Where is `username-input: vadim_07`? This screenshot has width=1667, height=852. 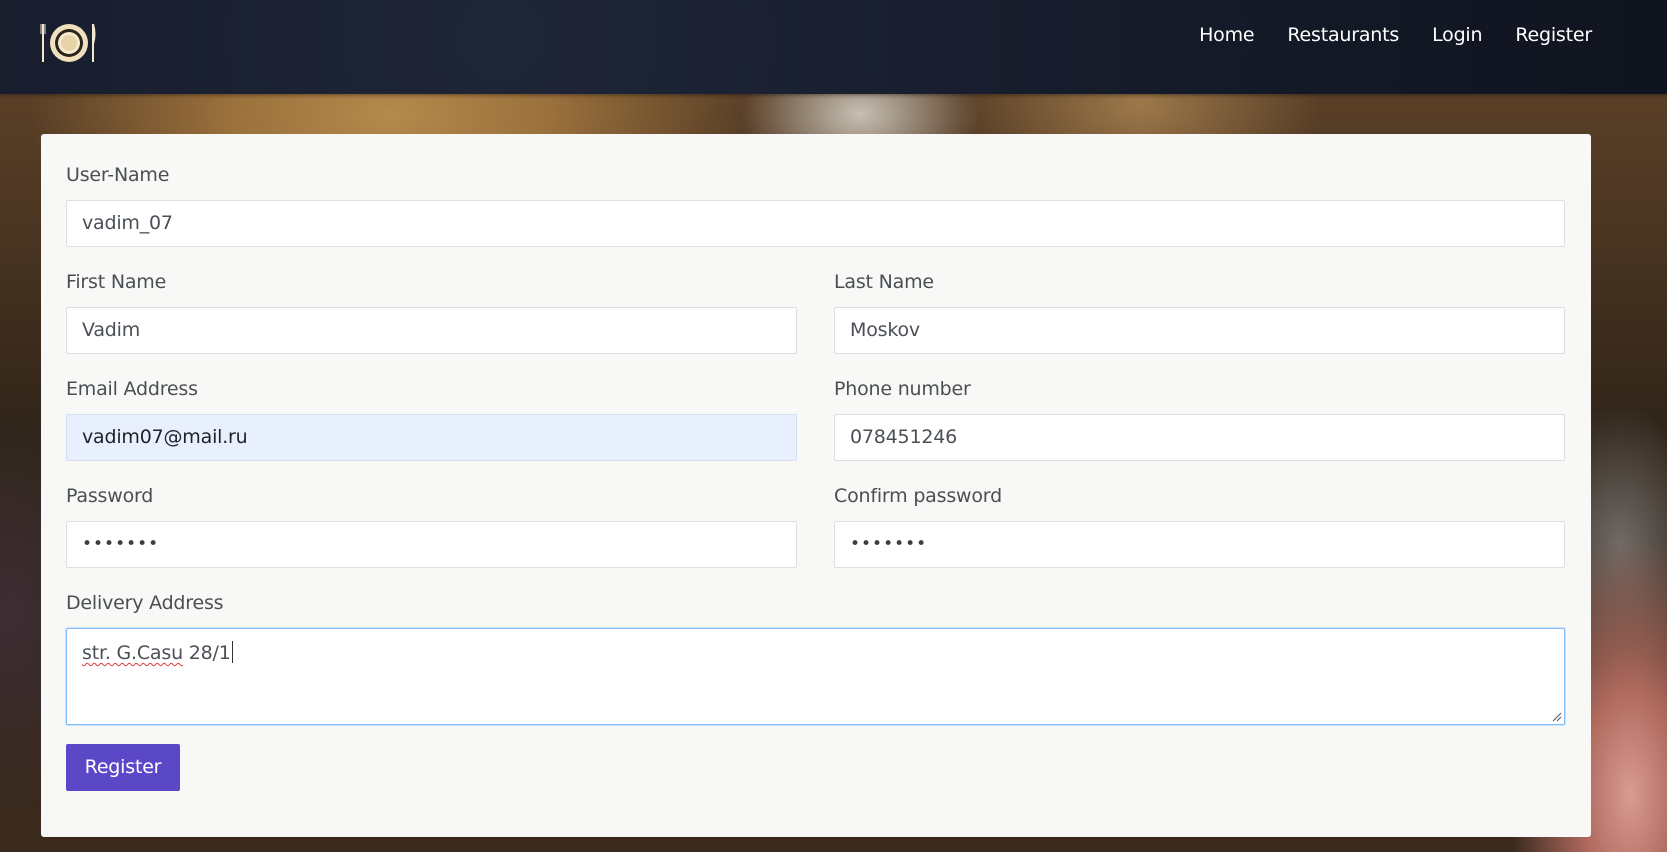
username-input: vadim_07 is located at coordinates (815, 223).